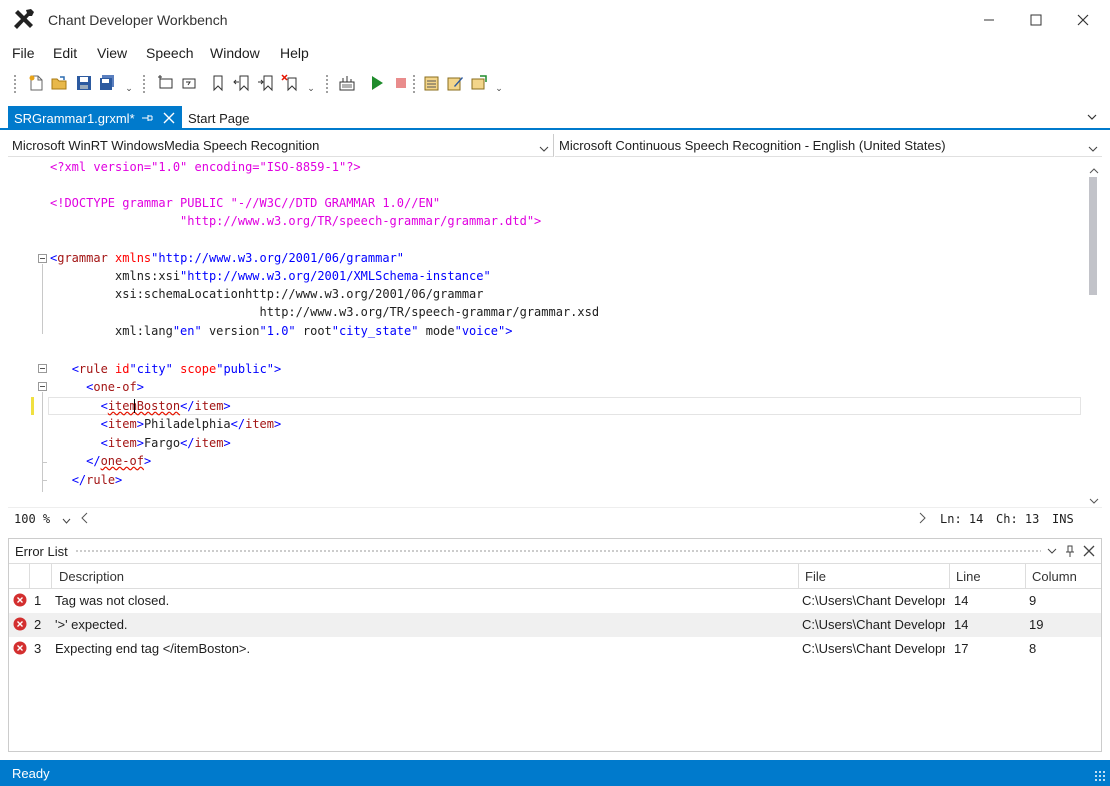  Describe the element at coordinates (455, 83) in the screenshot. I see `edit-properties-icon` at that location.